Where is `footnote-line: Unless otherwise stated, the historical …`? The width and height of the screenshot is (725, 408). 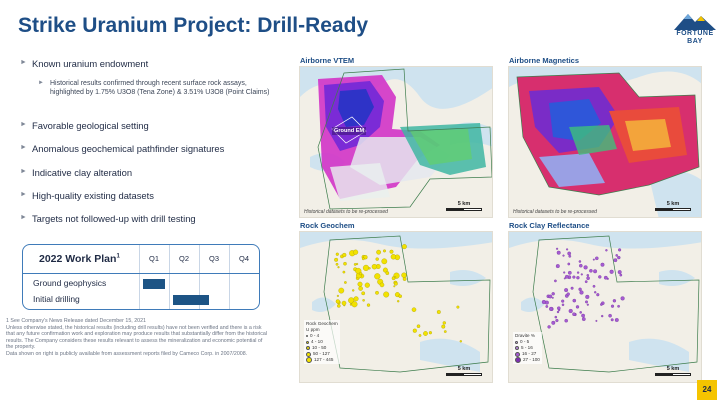 footnote-line: Unless otherwise stated, the historical … is located at coordinates (137, 337).